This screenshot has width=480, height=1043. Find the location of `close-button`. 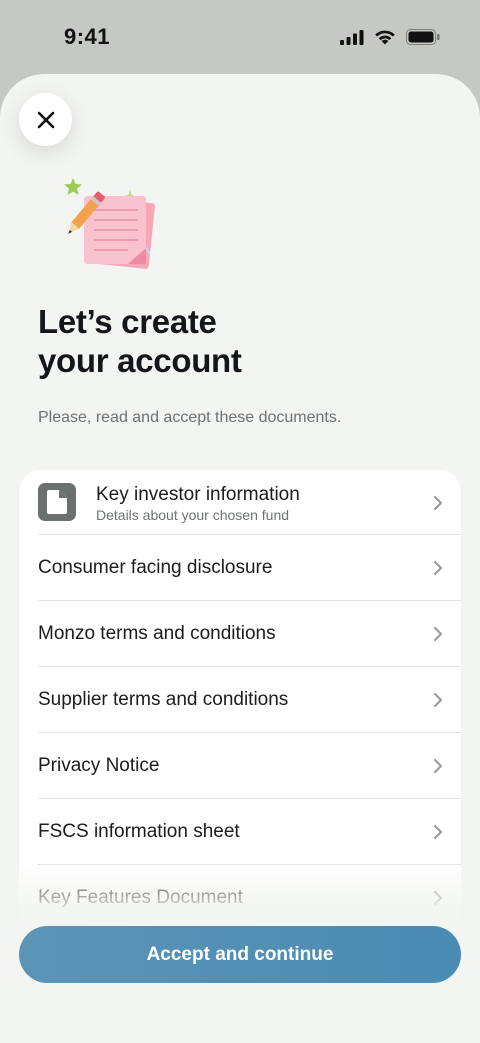

close-button is located at coordinates (45, 119).